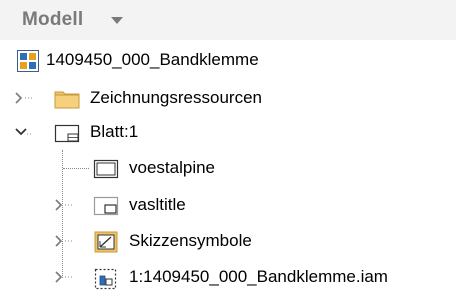 This screenshot has height=296, width=456. Describe the element at coordinates (52, 20) in the screenshot. I see `browser-title: Modell` at that location.